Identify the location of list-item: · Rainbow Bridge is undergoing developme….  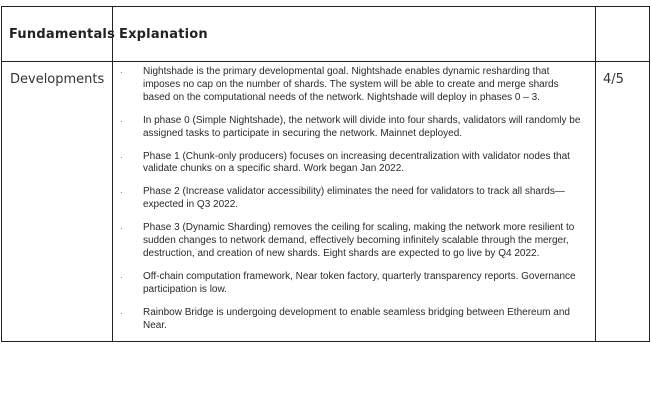
(352, 320).